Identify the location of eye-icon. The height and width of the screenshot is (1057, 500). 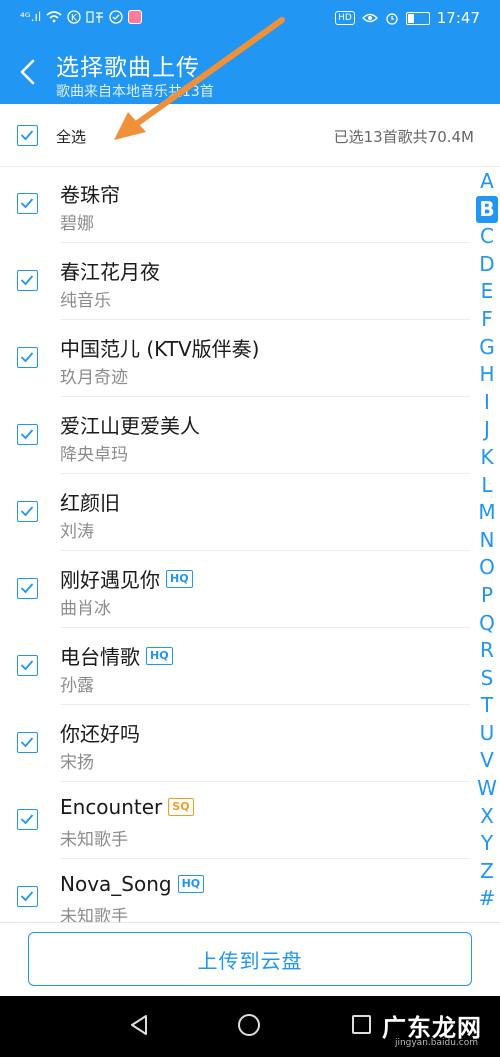
(369, 18).